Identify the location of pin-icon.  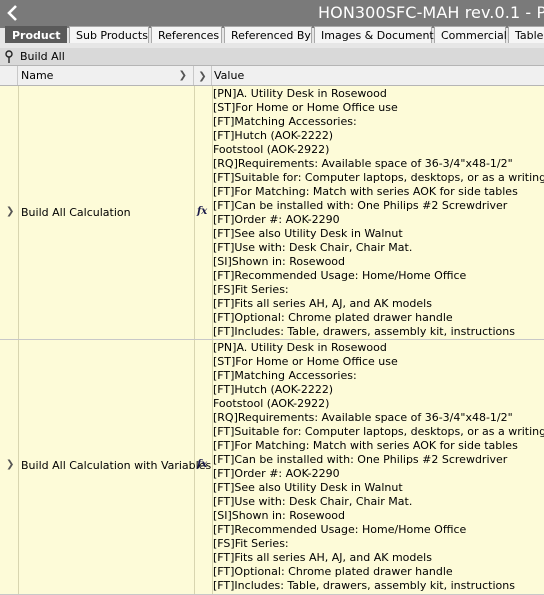
(9, 56).